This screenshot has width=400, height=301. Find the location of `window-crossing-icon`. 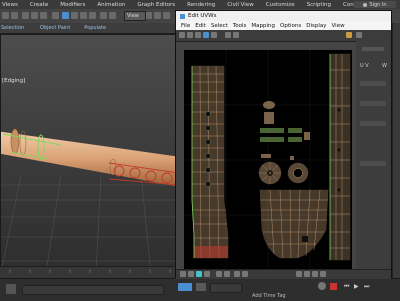

window-crossing-icon is located at coordinates (92, 15).